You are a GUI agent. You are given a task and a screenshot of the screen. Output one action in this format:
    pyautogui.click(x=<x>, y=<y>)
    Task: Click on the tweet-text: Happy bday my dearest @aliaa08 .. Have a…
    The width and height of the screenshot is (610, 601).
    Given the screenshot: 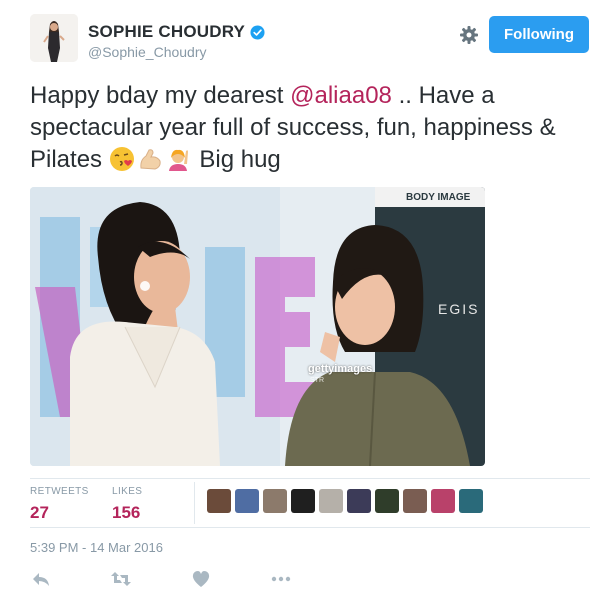 What is the action you would take?
    pyautogui.click(x=310, y=128)
    